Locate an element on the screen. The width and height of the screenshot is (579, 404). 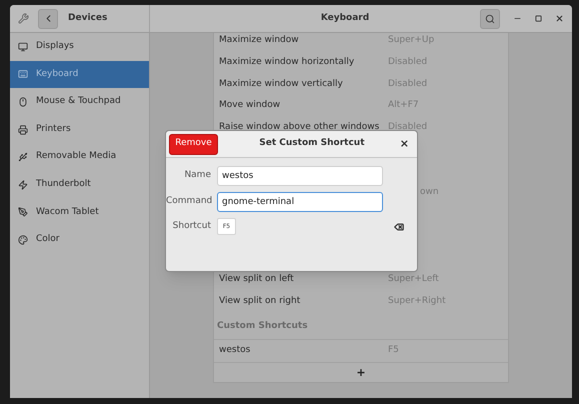
shortcut-value: Super+Up is located at coordinates (411, 41).